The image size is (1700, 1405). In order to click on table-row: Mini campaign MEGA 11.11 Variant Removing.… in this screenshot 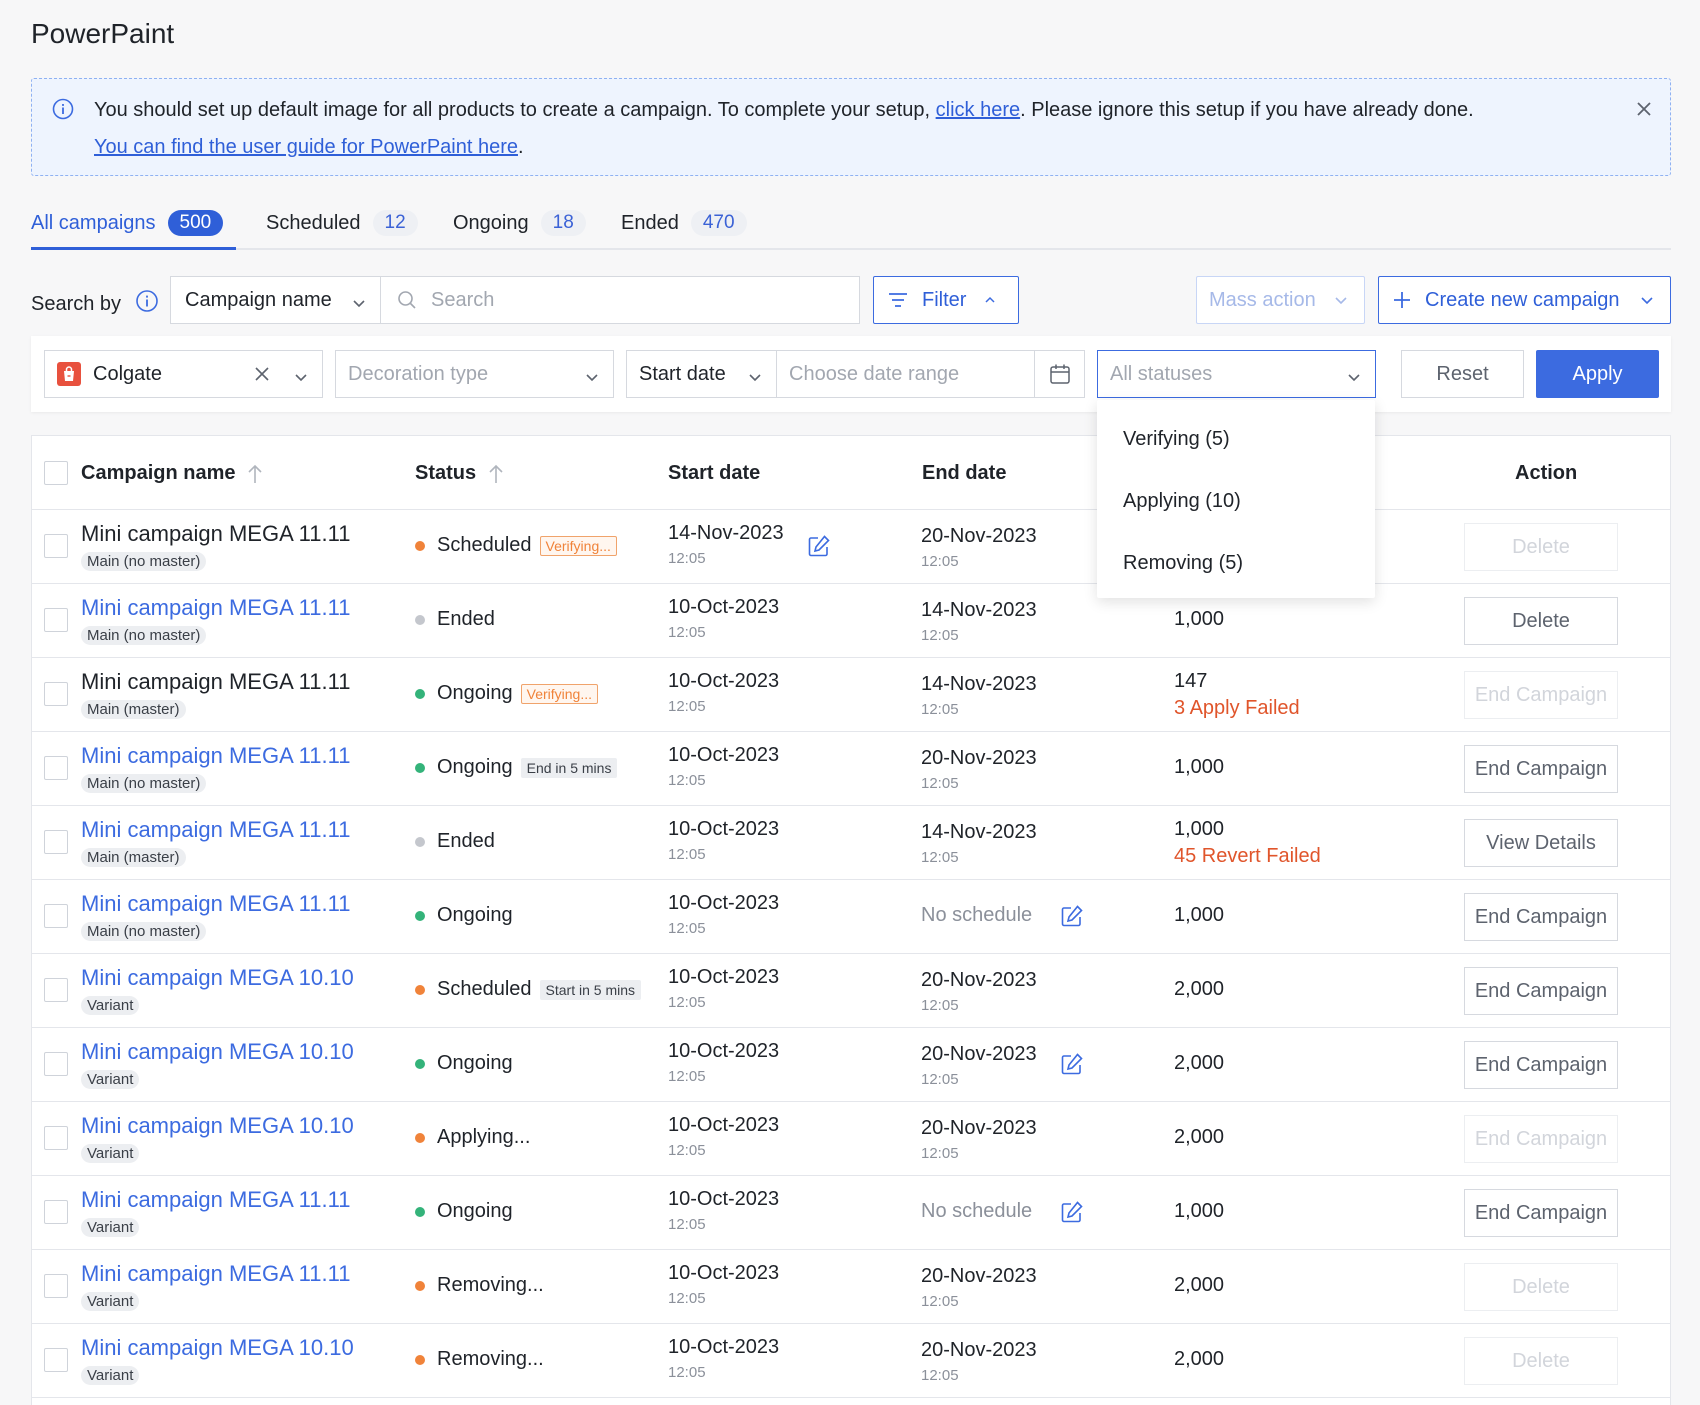, I will do `click(851, 1287)`.